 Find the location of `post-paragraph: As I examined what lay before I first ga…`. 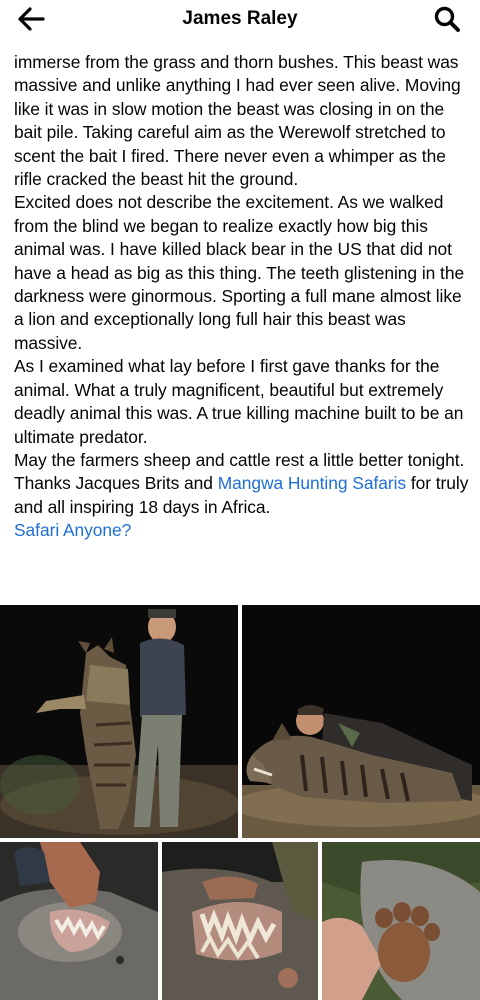

post-paragraph: As I examined what lay before I first ga… is located at coordinates (239, 401).